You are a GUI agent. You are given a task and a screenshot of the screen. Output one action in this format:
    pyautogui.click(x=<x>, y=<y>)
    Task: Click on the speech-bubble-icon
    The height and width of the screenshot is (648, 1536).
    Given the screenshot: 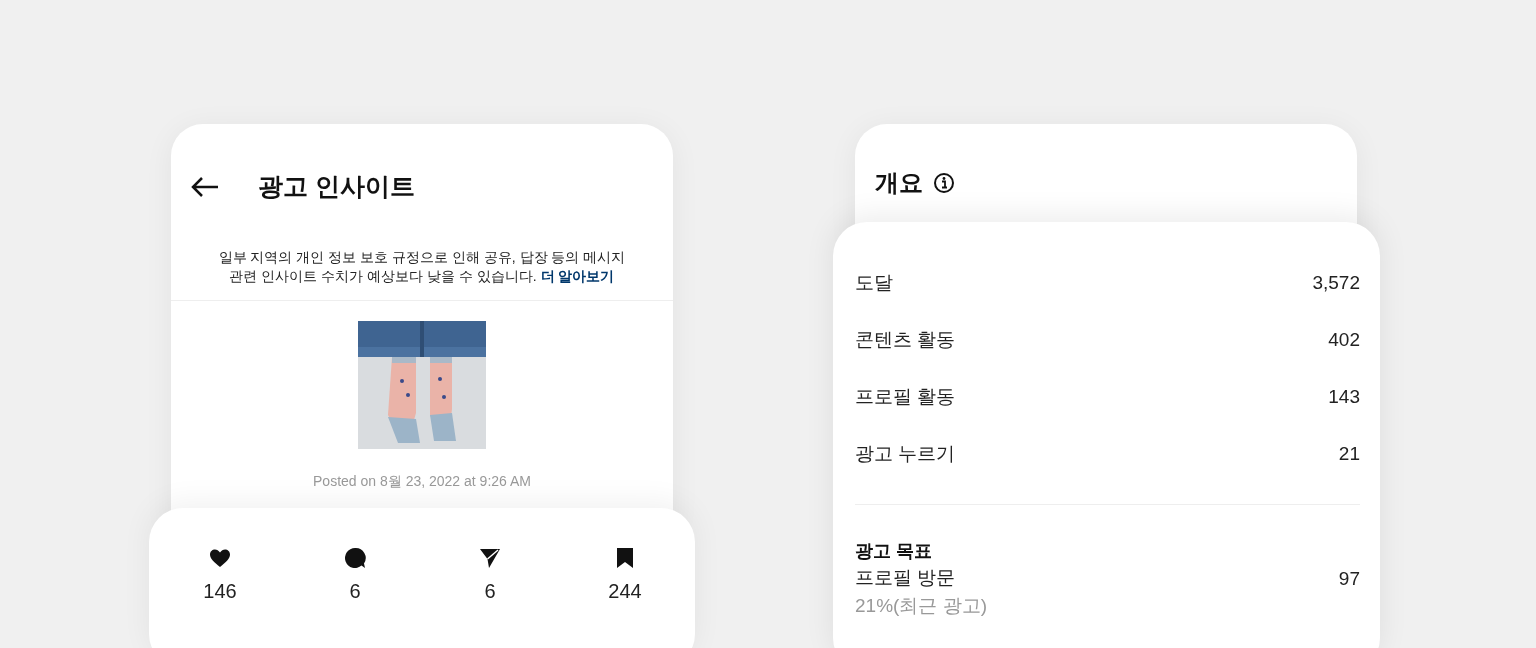 What is the action you would take?
    pyautogui.click(x=355, y=558)
    